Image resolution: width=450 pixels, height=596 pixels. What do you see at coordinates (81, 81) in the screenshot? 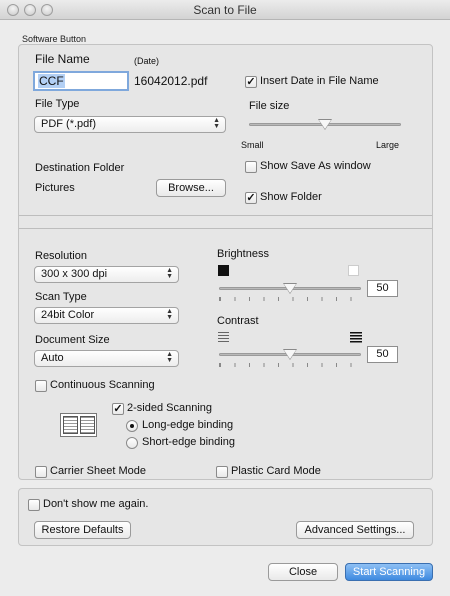
I see `file-name-input: CCF` at bounding box center [81, 81].